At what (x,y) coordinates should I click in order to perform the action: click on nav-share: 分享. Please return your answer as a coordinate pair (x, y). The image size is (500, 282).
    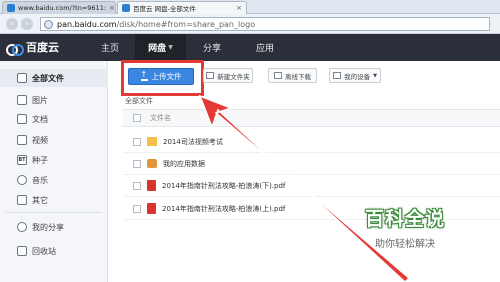
    Looking at the image, I should click on (212, 47).